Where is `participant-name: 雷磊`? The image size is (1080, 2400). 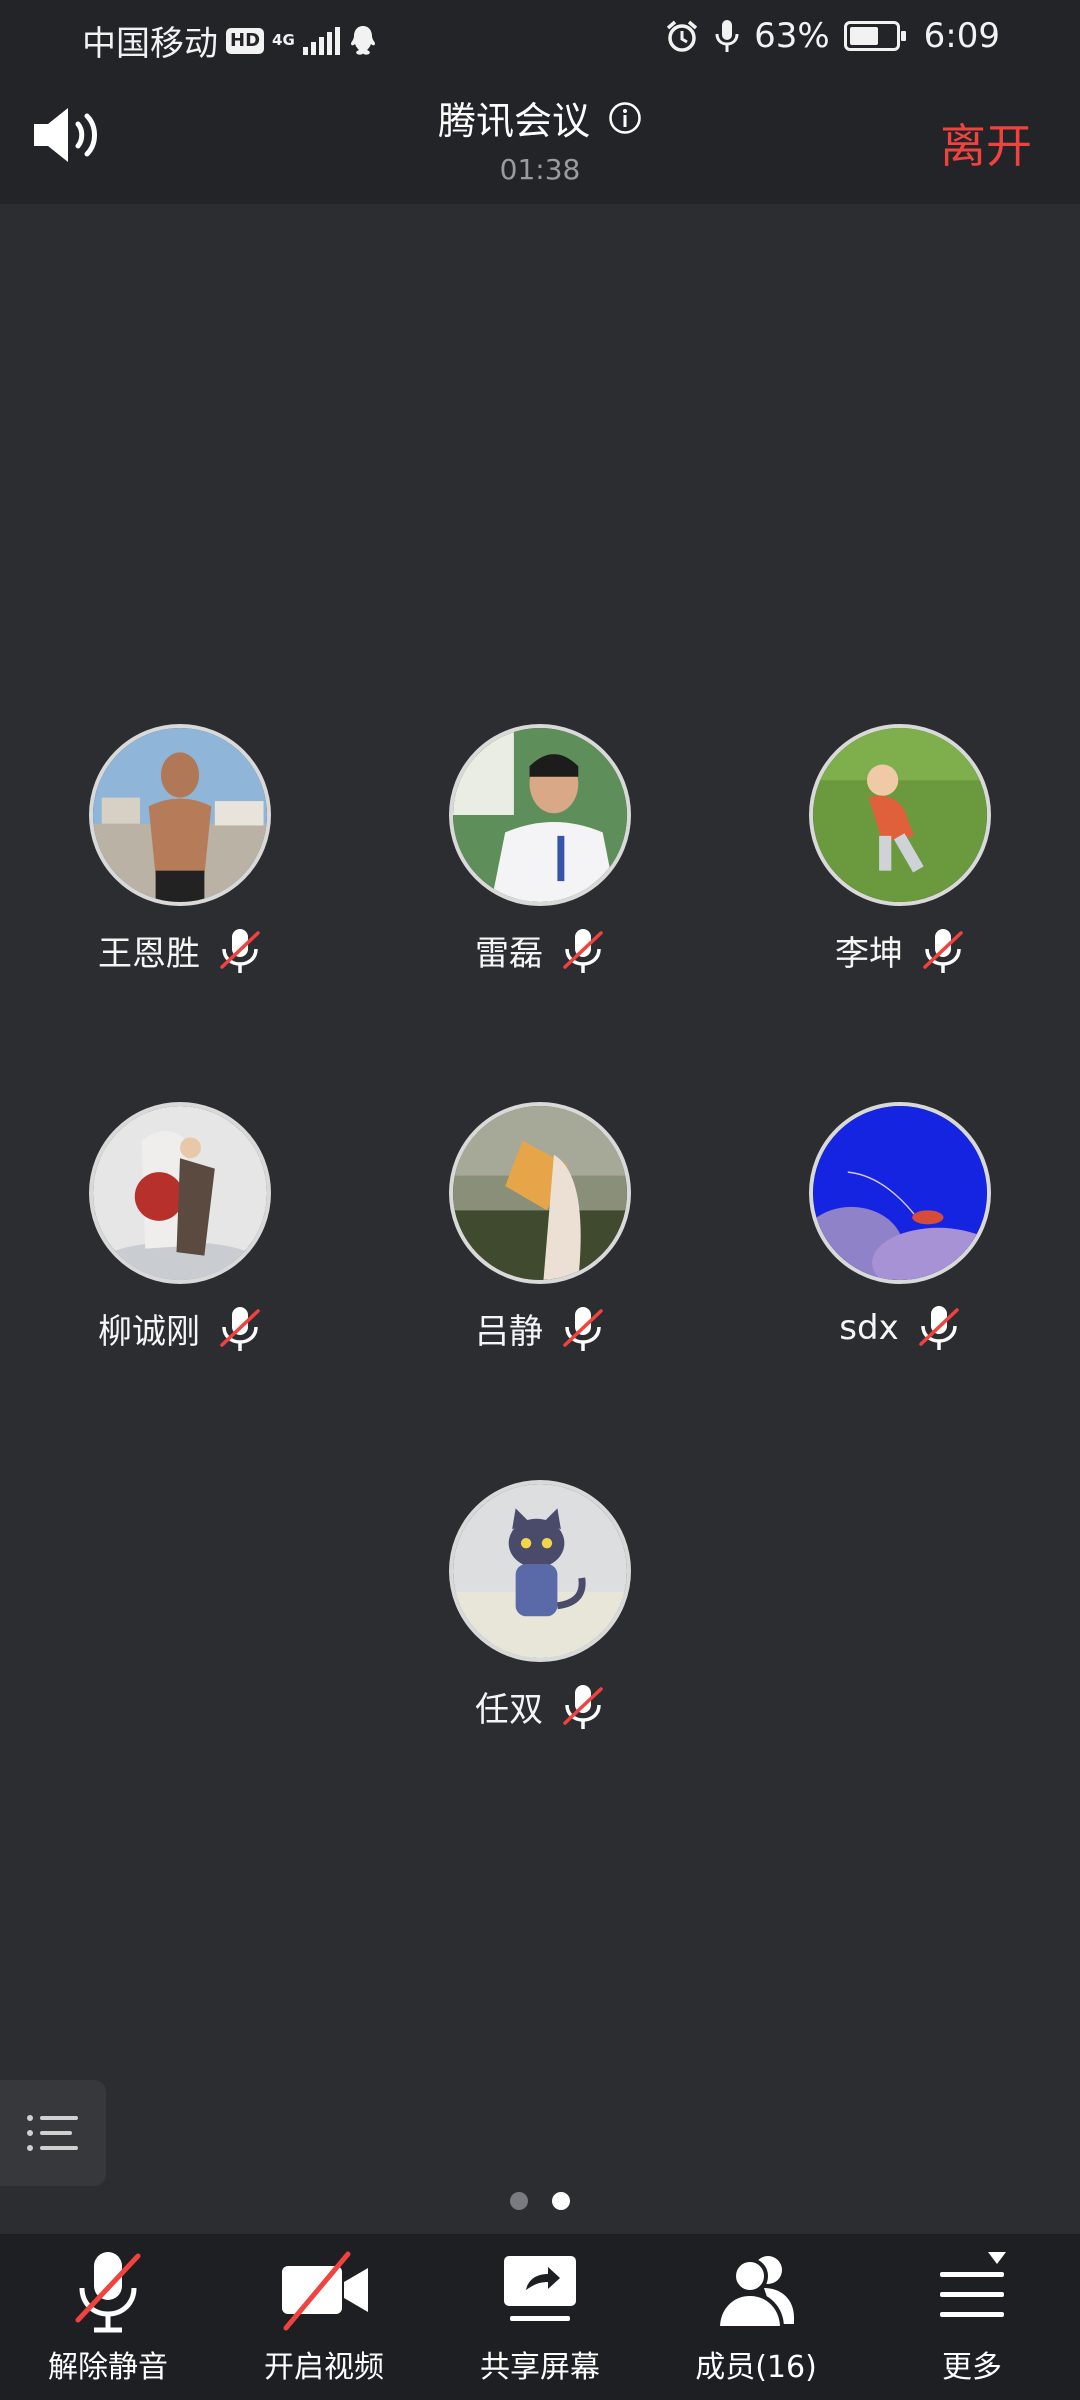 participant-name: 雷磊 is located at coordinates (509, 954).